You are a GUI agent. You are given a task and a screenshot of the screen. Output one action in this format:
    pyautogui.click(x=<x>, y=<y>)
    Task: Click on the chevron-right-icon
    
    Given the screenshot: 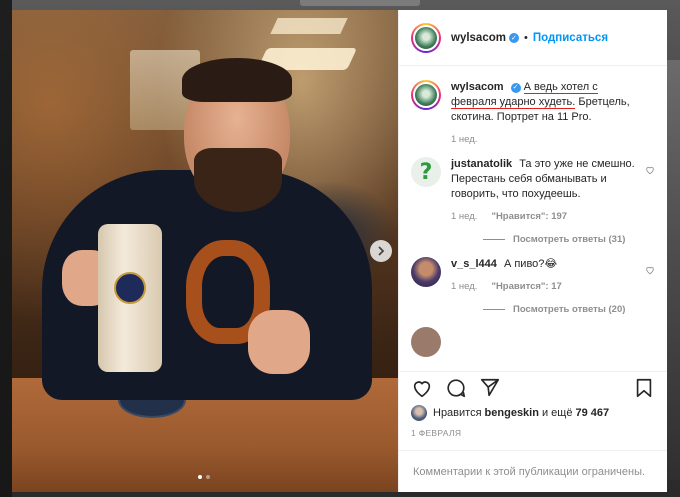 What is the action you would take?
    pyautogui.click(x=381, y=251)
    